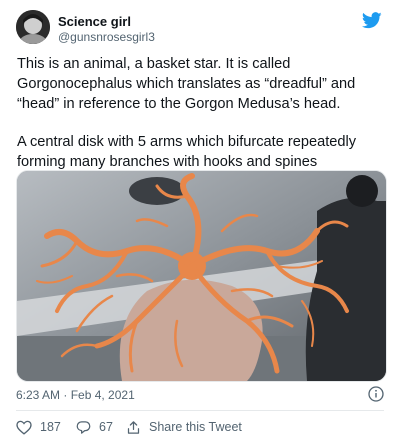 Image resolution: width=400 pixels, height=447 pixels. What do you see at coordinates (38, 427) in the screenshot?
I see `like-button: 187` at bounding box center [38, 427].